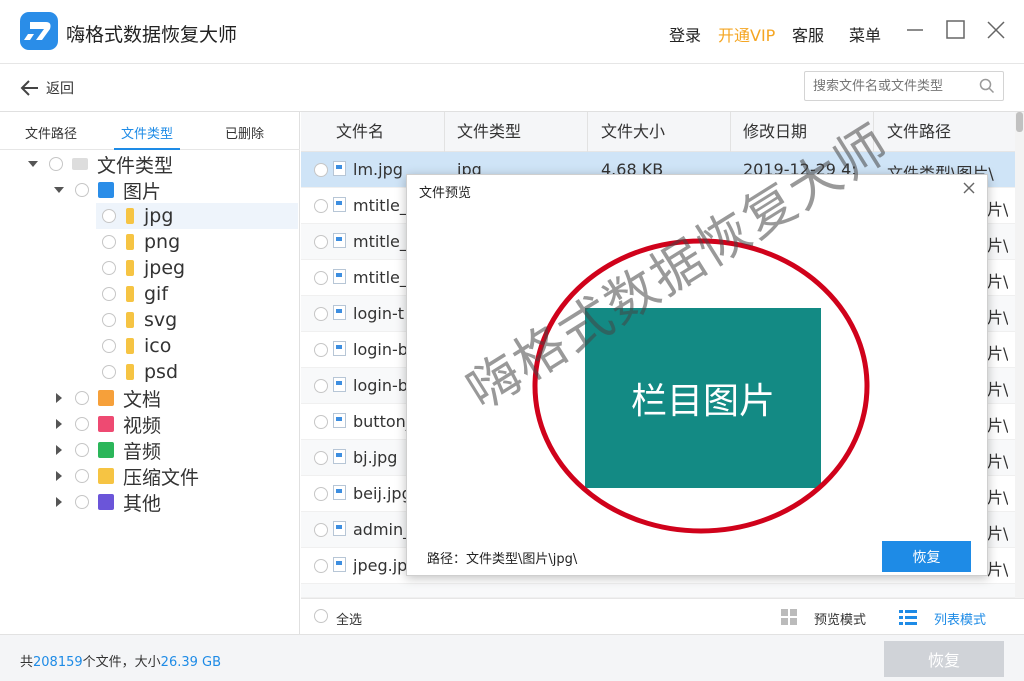 The width and height of the screenshot is (1024, 681). I want to click on scrollbar-thumb, so click(1019, 122).